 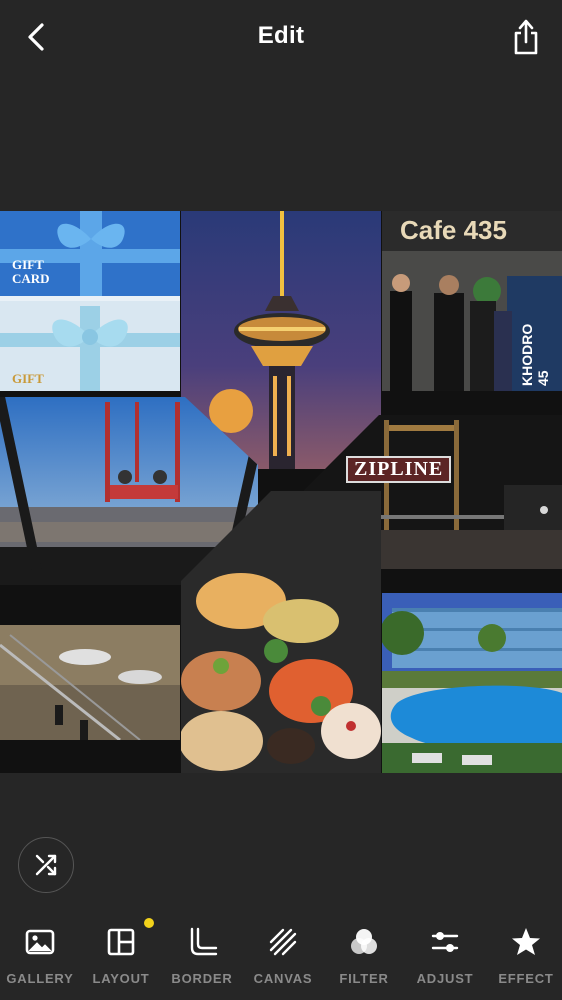 What do you see at coordinates (472, 301) in the screenshot?
I see `photo-cafe-435: Cafe 435 KHODRO 45` at bounding box center [472, 301].